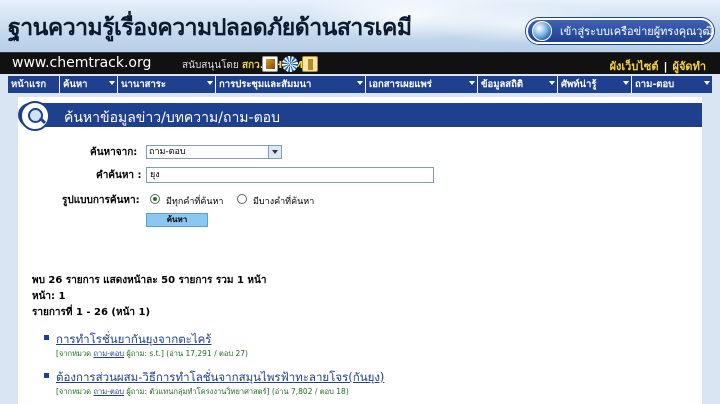 Image resolution: width=720 pixels, height=404 pixels. I want to click on section-title: ค้นหาข้อมูลข่าว/บทความ/ถาม-ตอบ, so click(172, 118).